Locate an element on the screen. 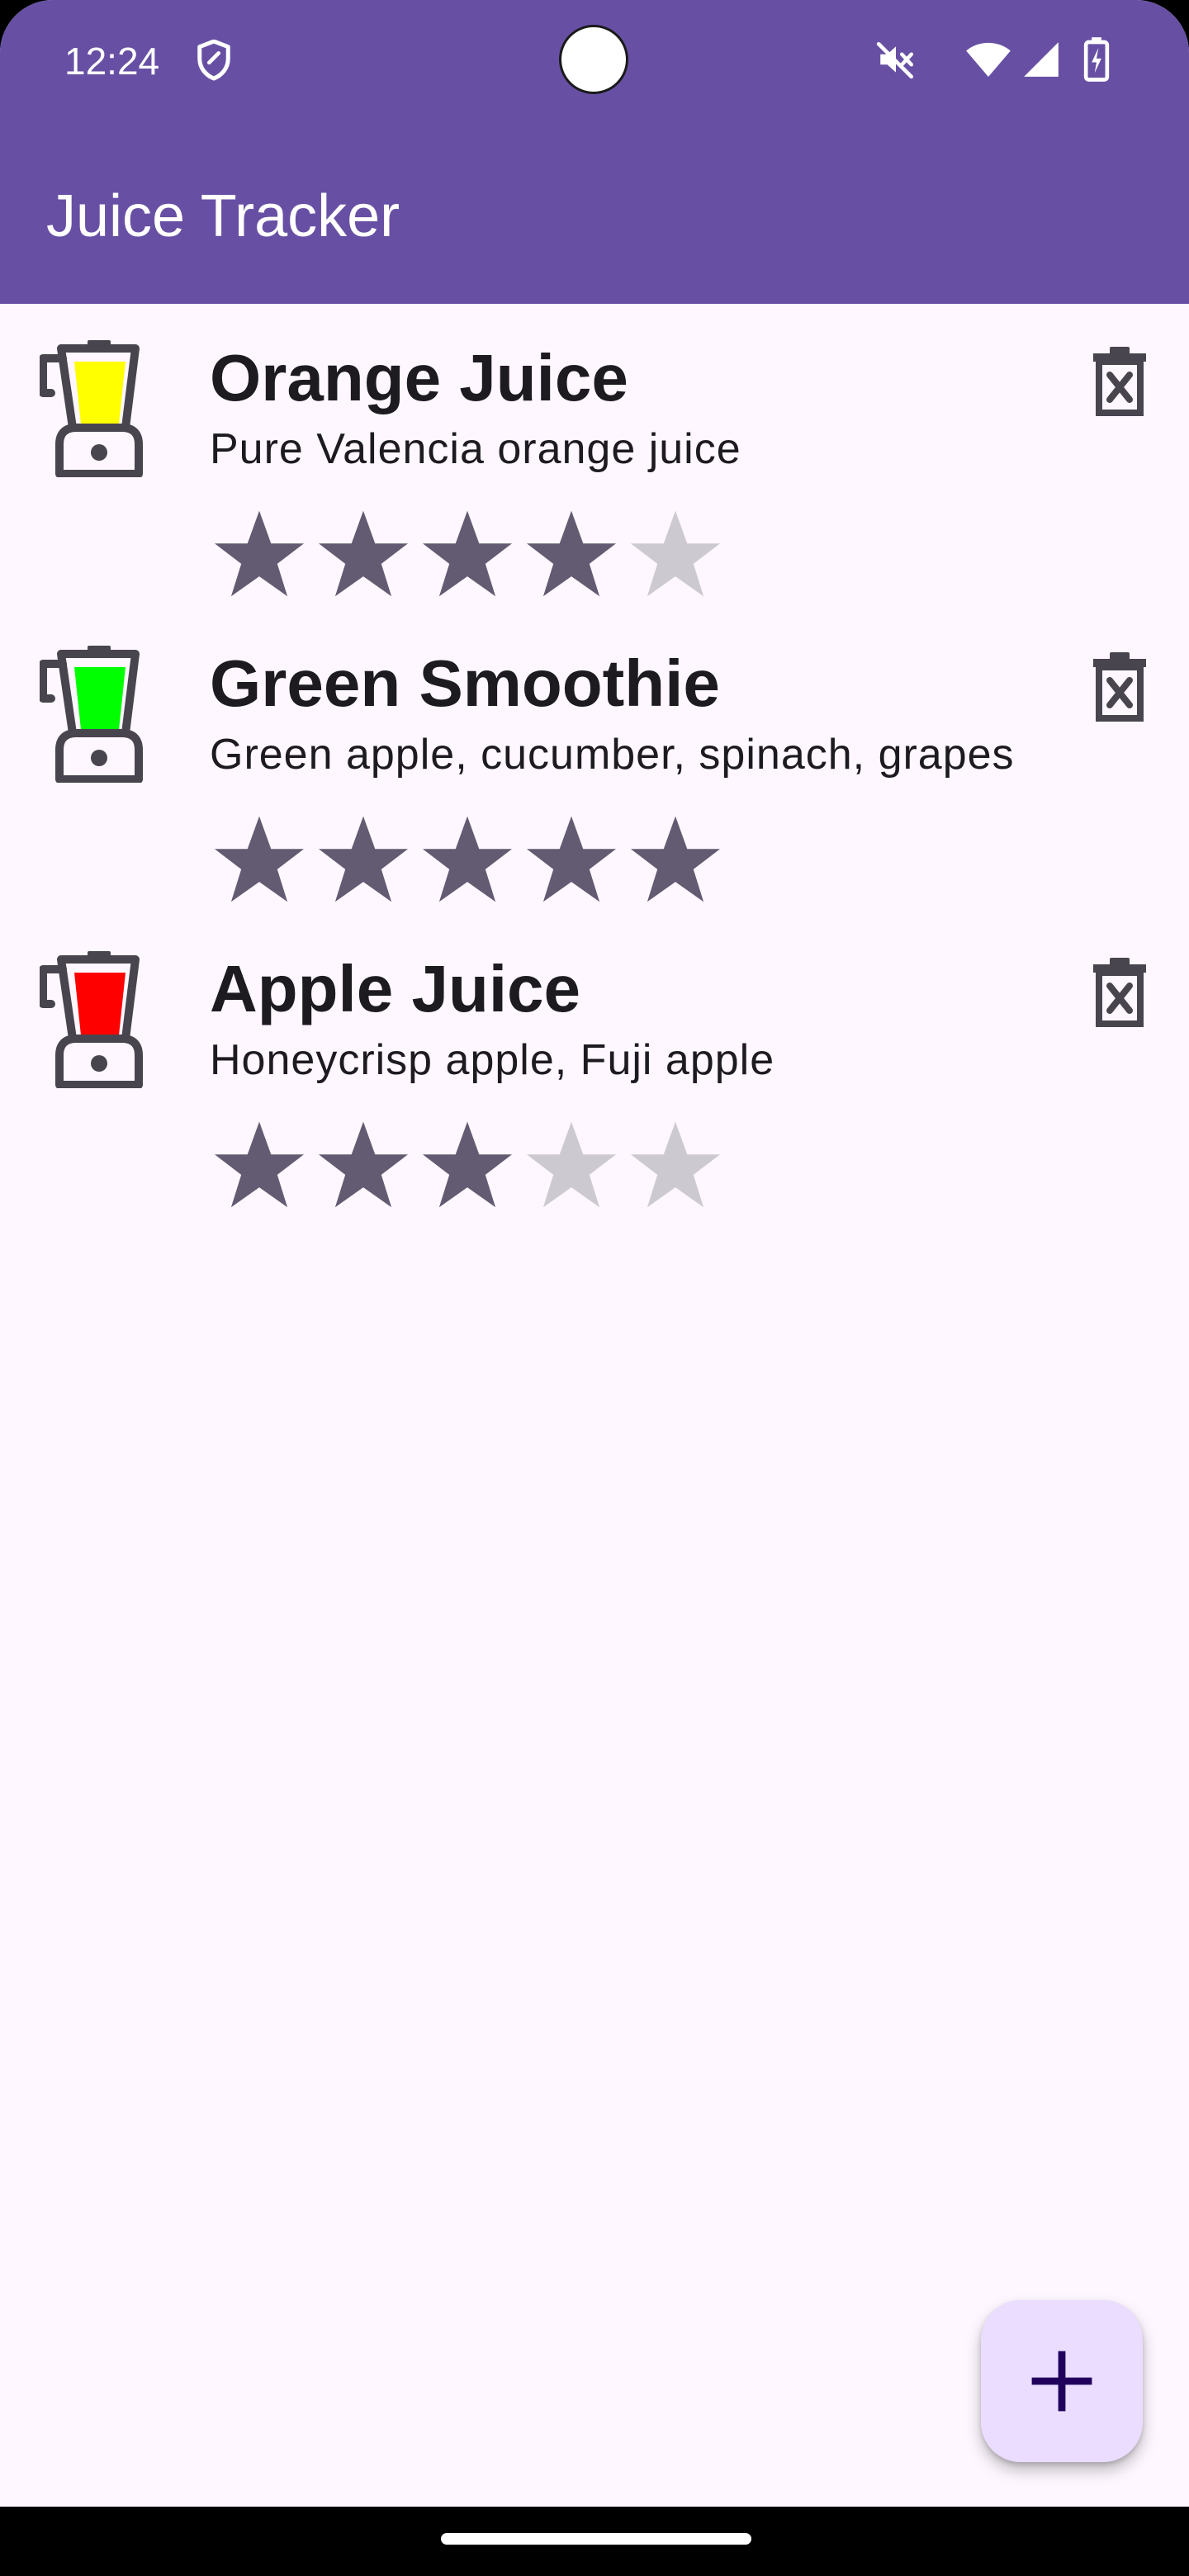 This screenshot has height=2576, width=1189. add-juice-button is located at coordinates (1062, 2381).